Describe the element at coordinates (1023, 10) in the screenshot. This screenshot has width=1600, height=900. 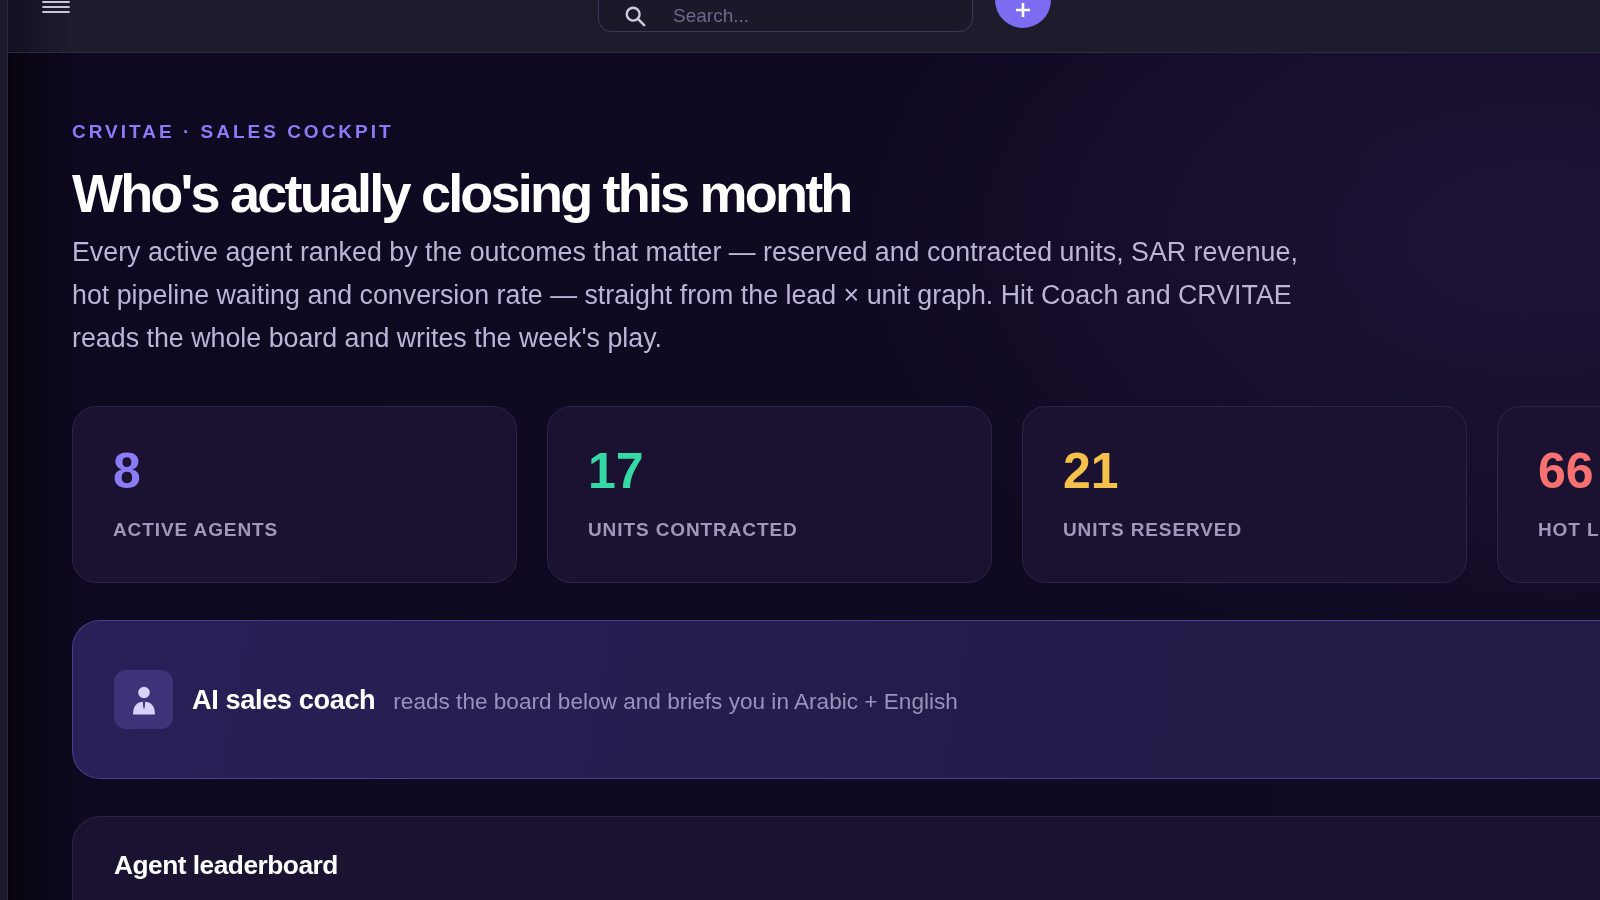
I see `plus-icon` at that location.